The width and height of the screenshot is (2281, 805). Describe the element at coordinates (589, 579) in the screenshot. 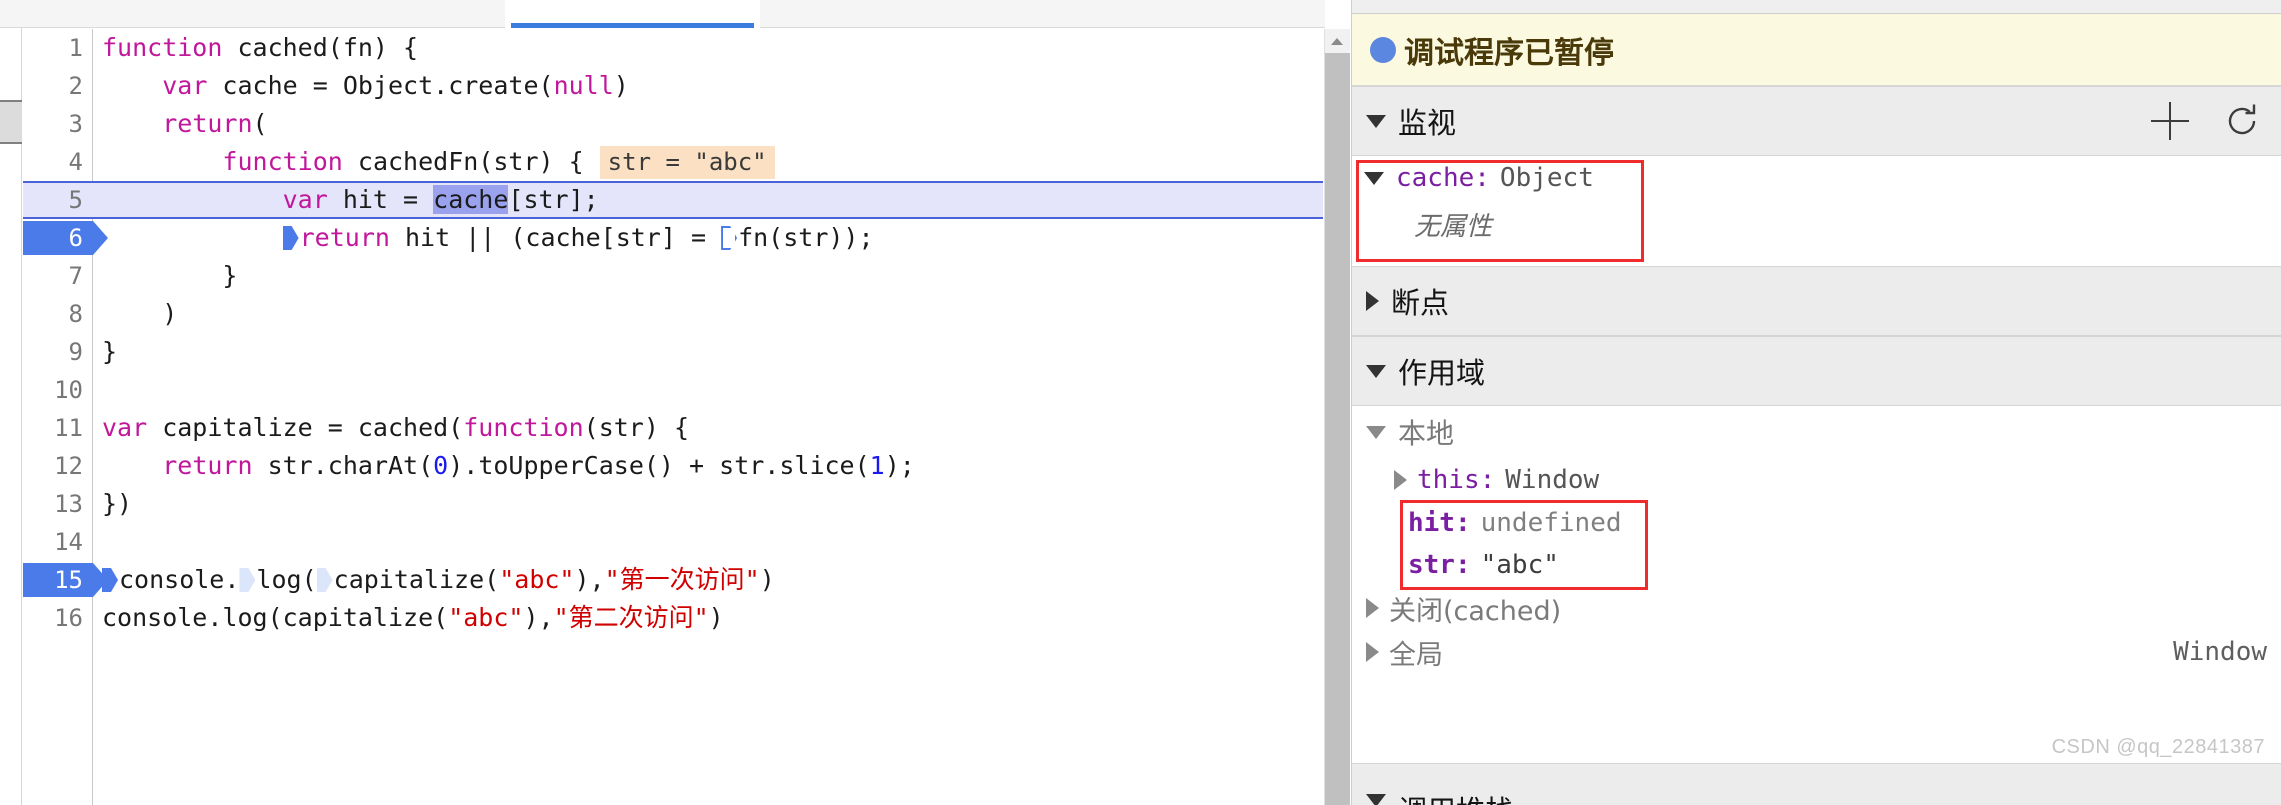

I see `code-token: ),` at that location.